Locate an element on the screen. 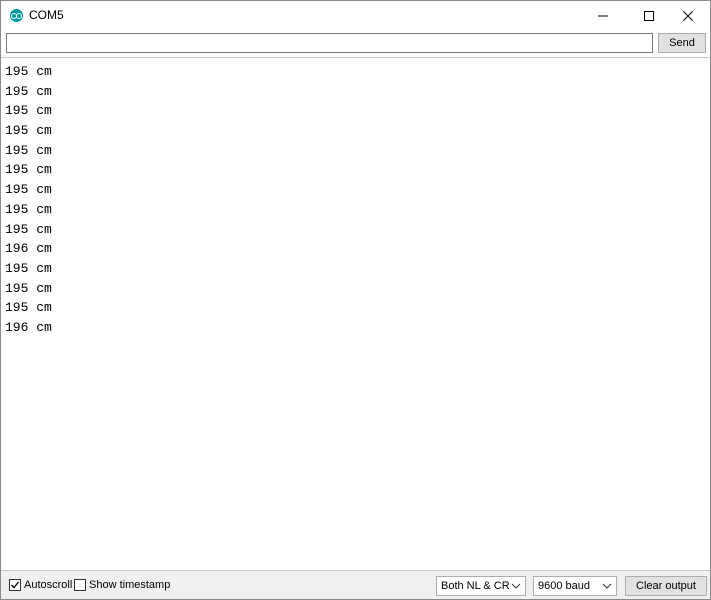 The width and height of the screenshot is (711, 600). autoscroll-checkbox: Autoscroll is located at coordinates (40, 585).